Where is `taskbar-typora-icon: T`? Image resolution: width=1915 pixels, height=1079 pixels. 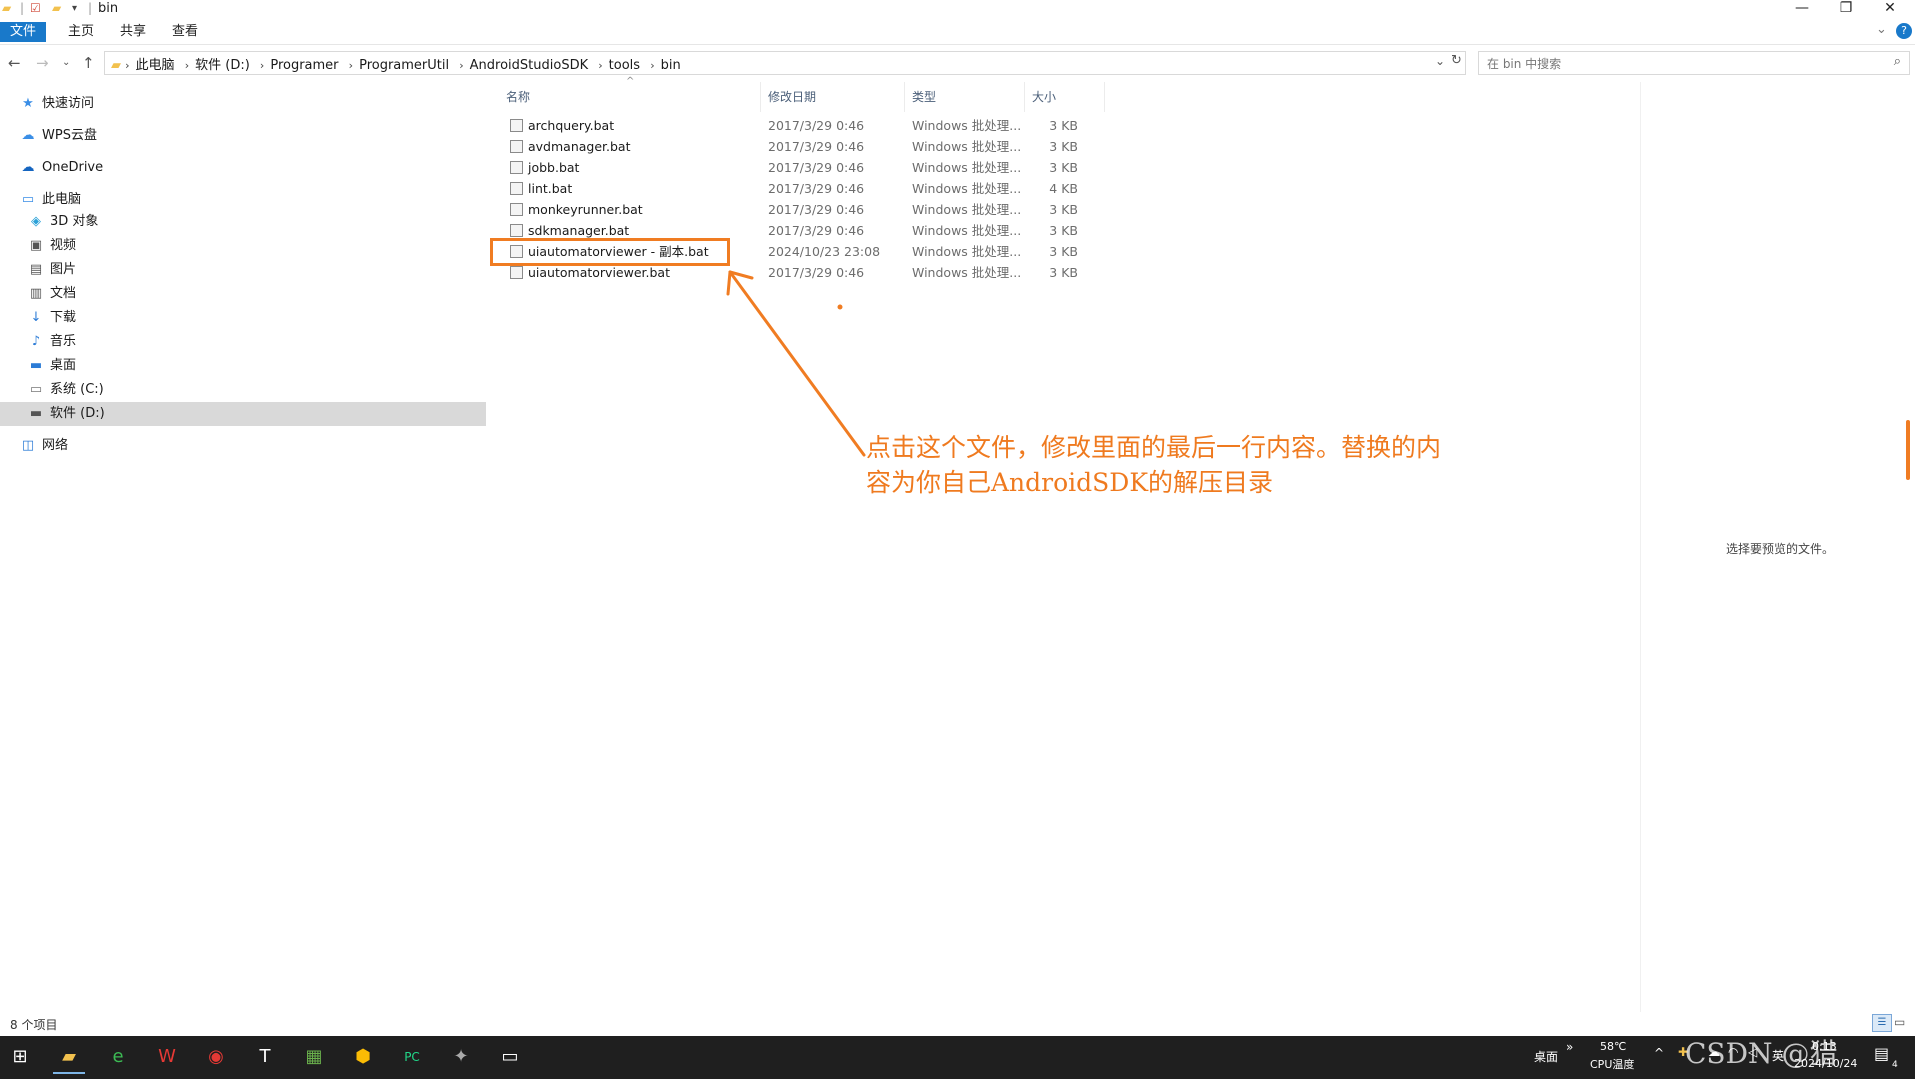 taskbar-typora-icon: T is located at coordinates (265, 1057).